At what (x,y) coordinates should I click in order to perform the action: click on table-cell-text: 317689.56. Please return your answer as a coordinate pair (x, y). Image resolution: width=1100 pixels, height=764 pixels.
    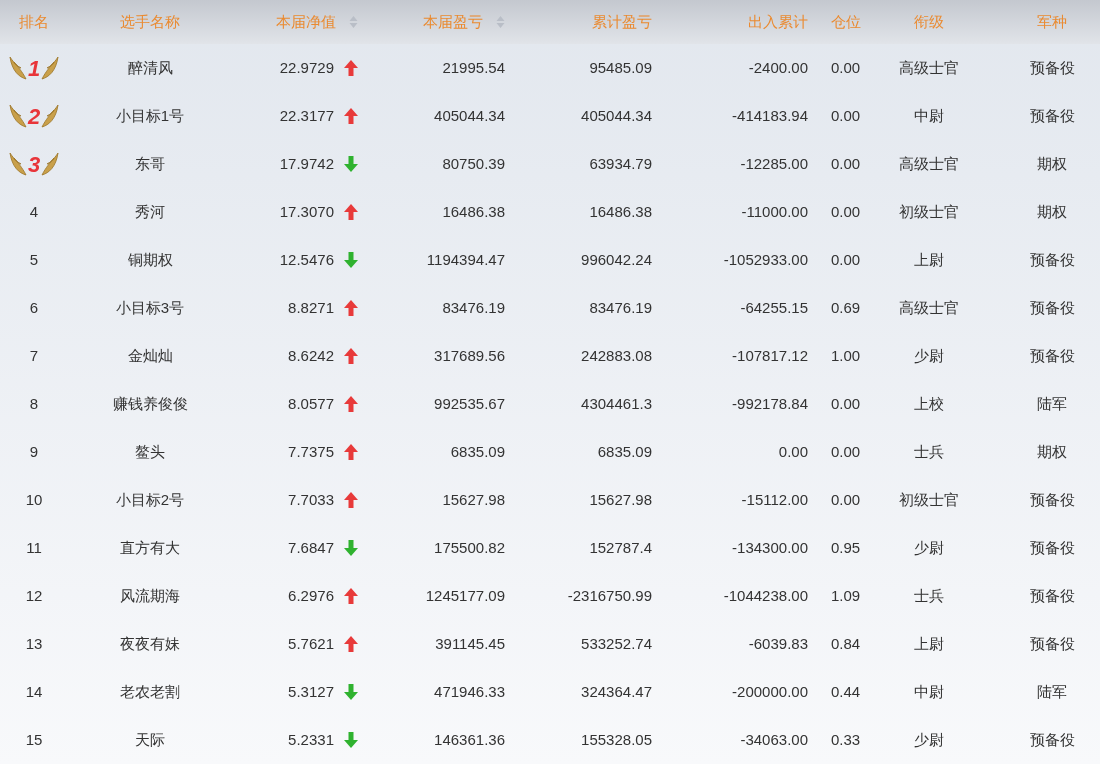
    Looking at the image, I should click on (469, 355).